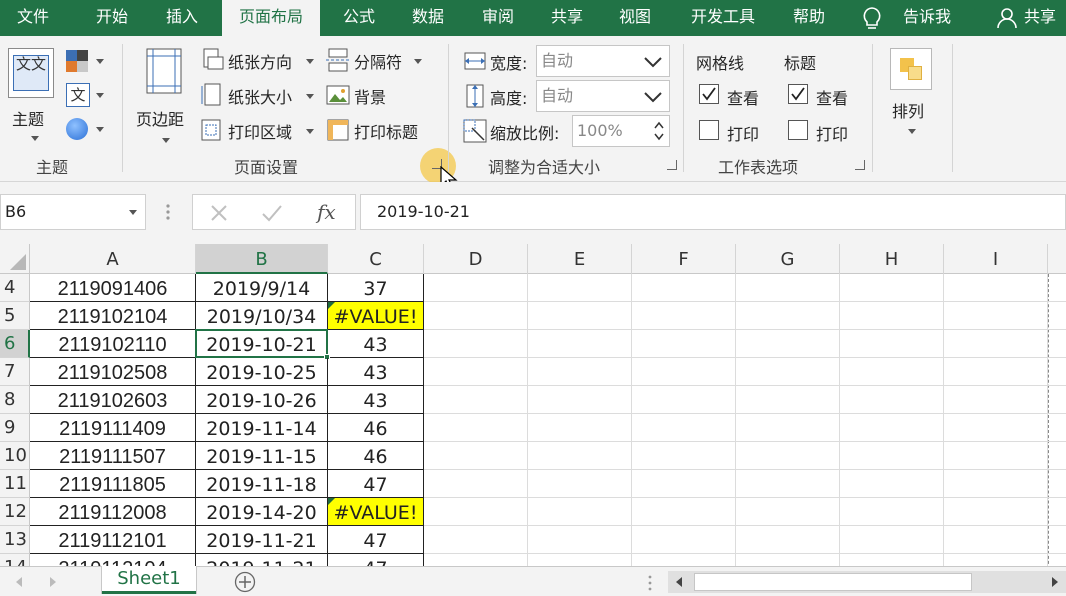 The height and width of the screenshot is (596, 1066). Describe the element at coordinates (260, 95) in the screenshot. I see `size-button: 纸张大小` at that location.